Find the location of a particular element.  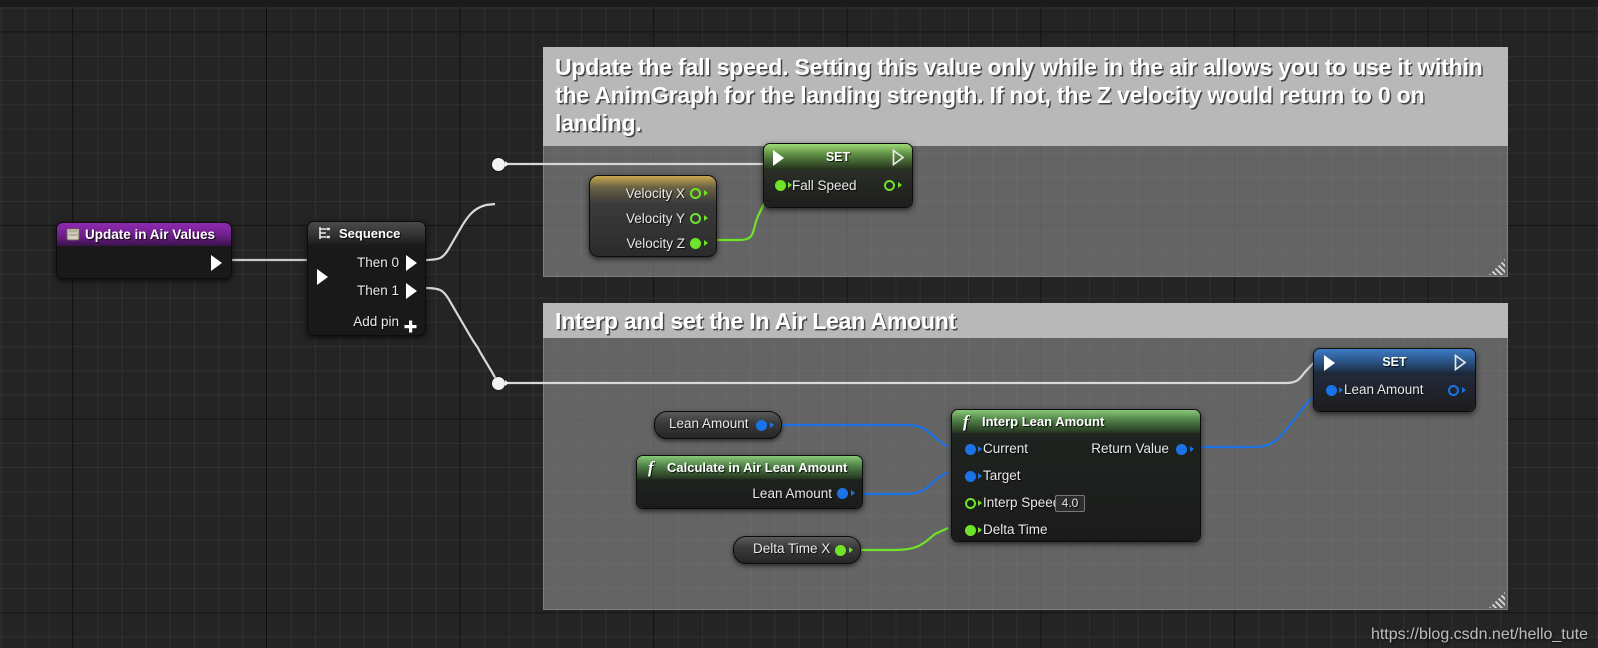

node-body is located at coordinates (144, 262).